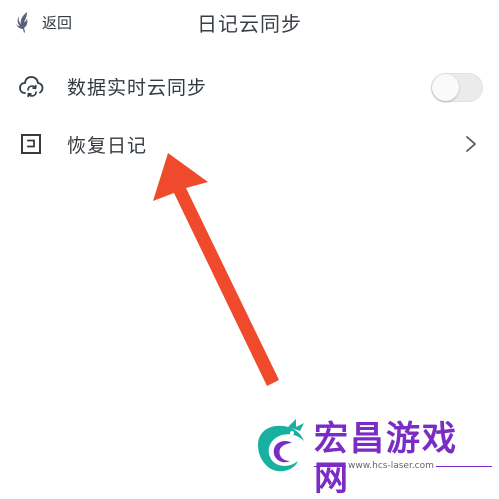 This screenshot has width=499, height=499. What do you see at coordinates (391, 466) in the screenshot?
I see `watermark-url: www.hcs-laser.com` at bounding box center [391, 466].